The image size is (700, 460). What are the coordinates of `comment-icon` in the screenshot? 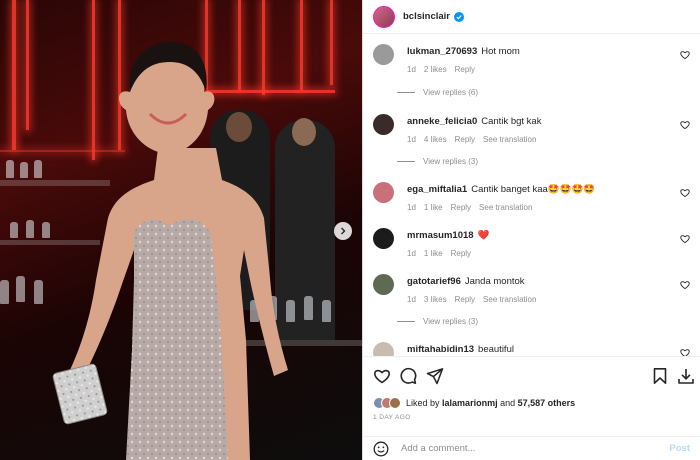 It's located at (408, 376).